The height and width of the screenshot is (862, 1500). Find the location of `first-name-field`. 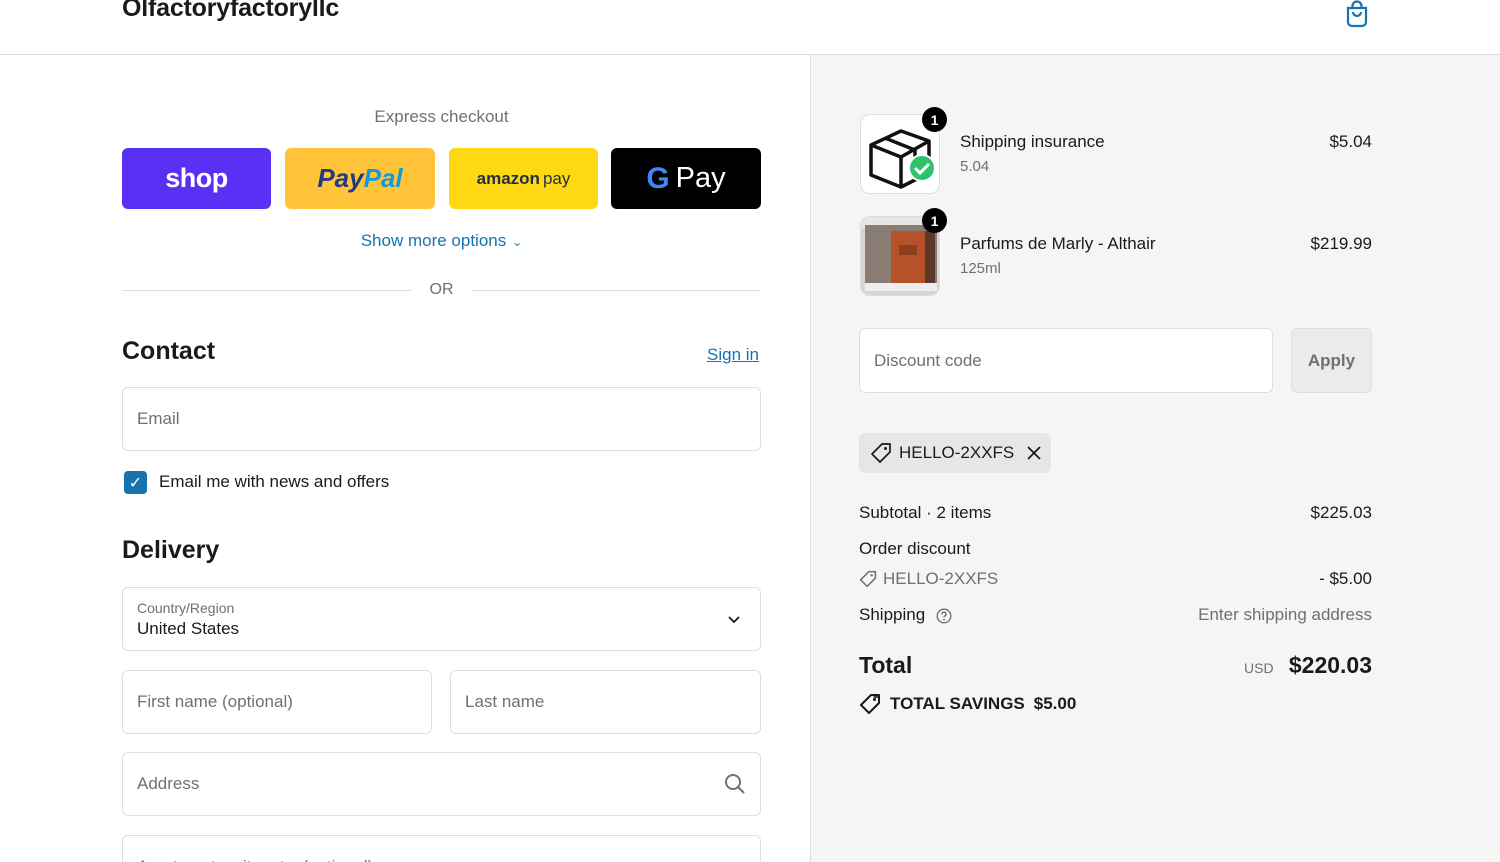

first-name-field is located at coordinates (277, 702).